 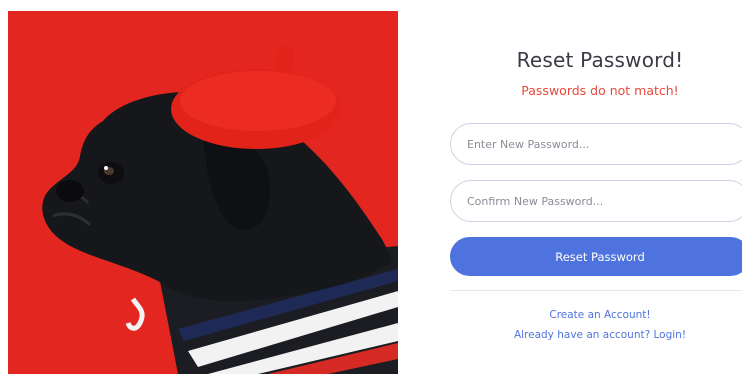 I want to click on login-link: Already have an account? Login!, so click(x=596, y=335).